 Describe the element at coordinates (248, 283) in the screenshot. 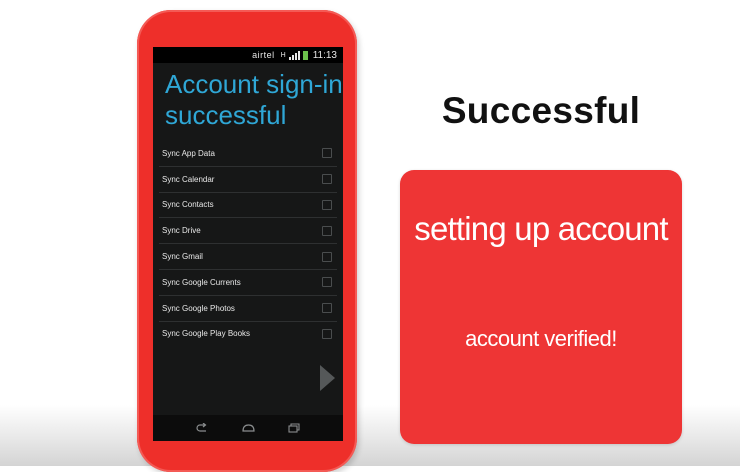

I see `sync-item-google-currents: Sync Google Currents` at that location.